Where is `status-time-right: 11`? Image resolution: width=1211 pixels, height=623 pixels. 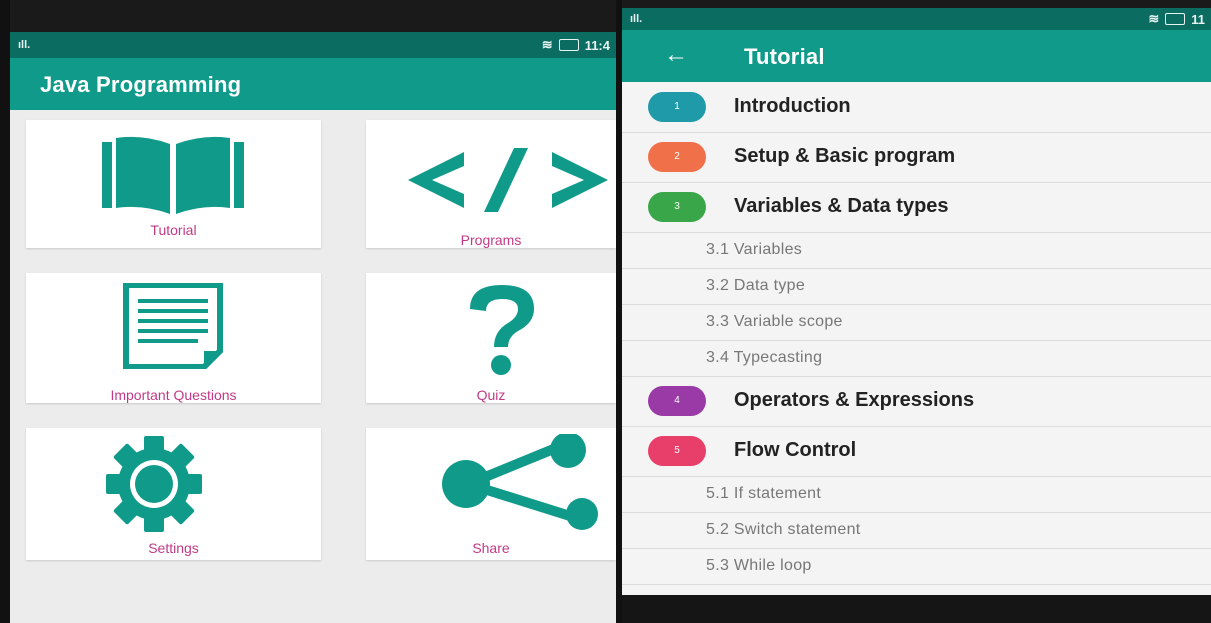
status-time-right: 11 is located at coordinates (1198, 19).